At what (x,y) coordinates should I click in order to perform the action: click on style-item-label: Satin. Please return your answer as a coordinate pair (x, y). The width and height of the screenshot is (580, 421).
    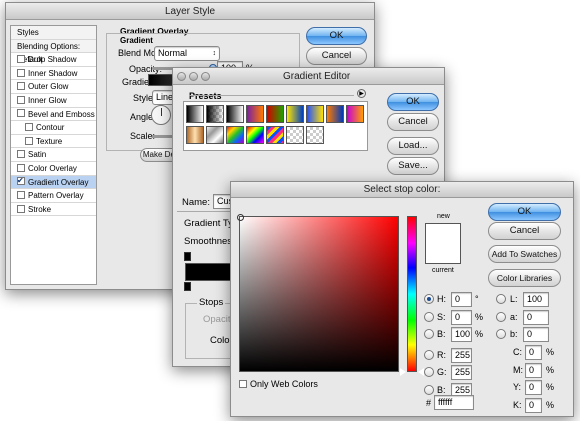
    Looking at the image, I should click on (37, 155).